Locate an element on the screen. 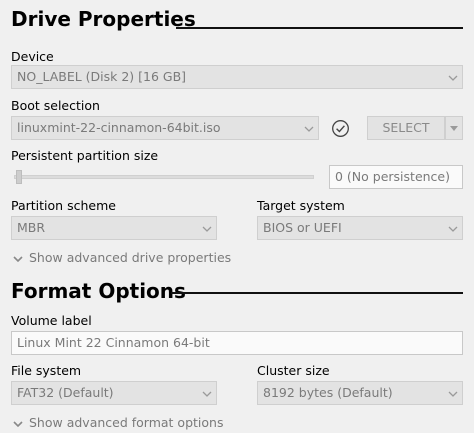 The image size is (474, 433). file-system-label: File system is located at coordinates (46, 370).